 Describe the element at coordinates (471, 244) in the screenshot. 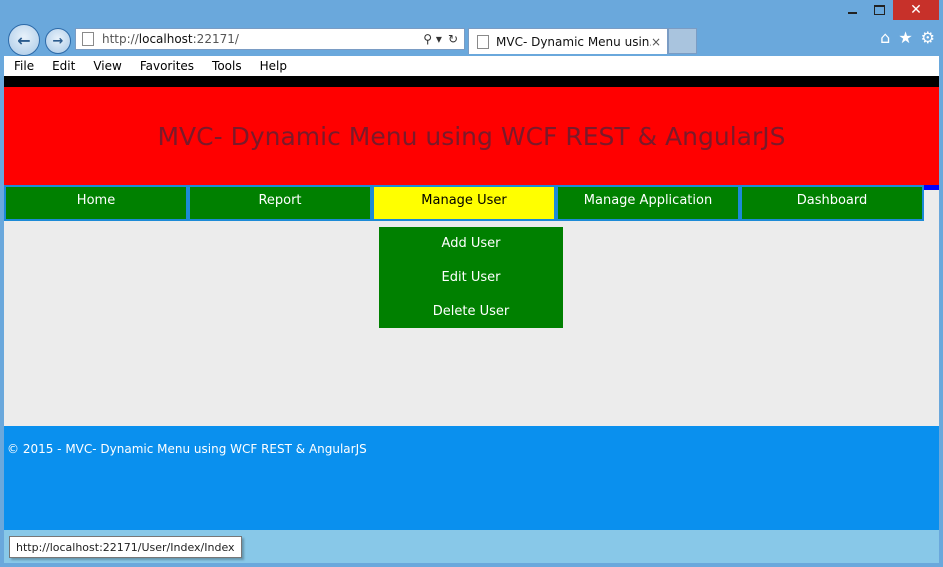

I see `submenu-item-add-user: Add User` at that location.